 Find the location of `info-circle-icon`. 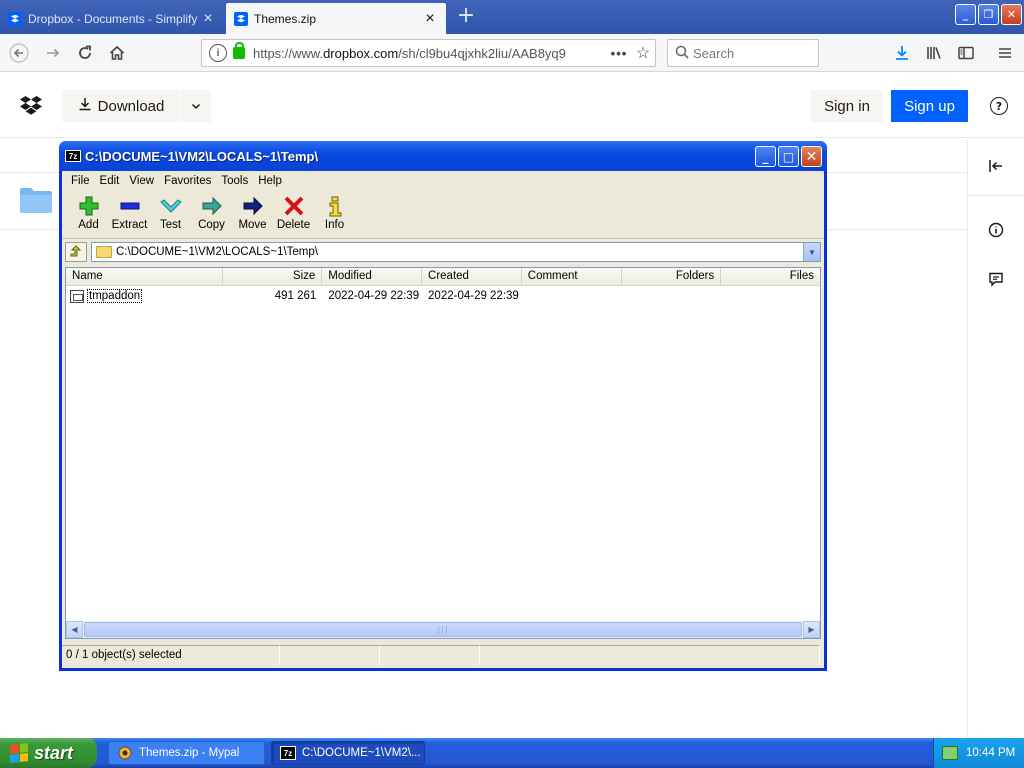

info-circle-icon is located at coordinates (996, 230).